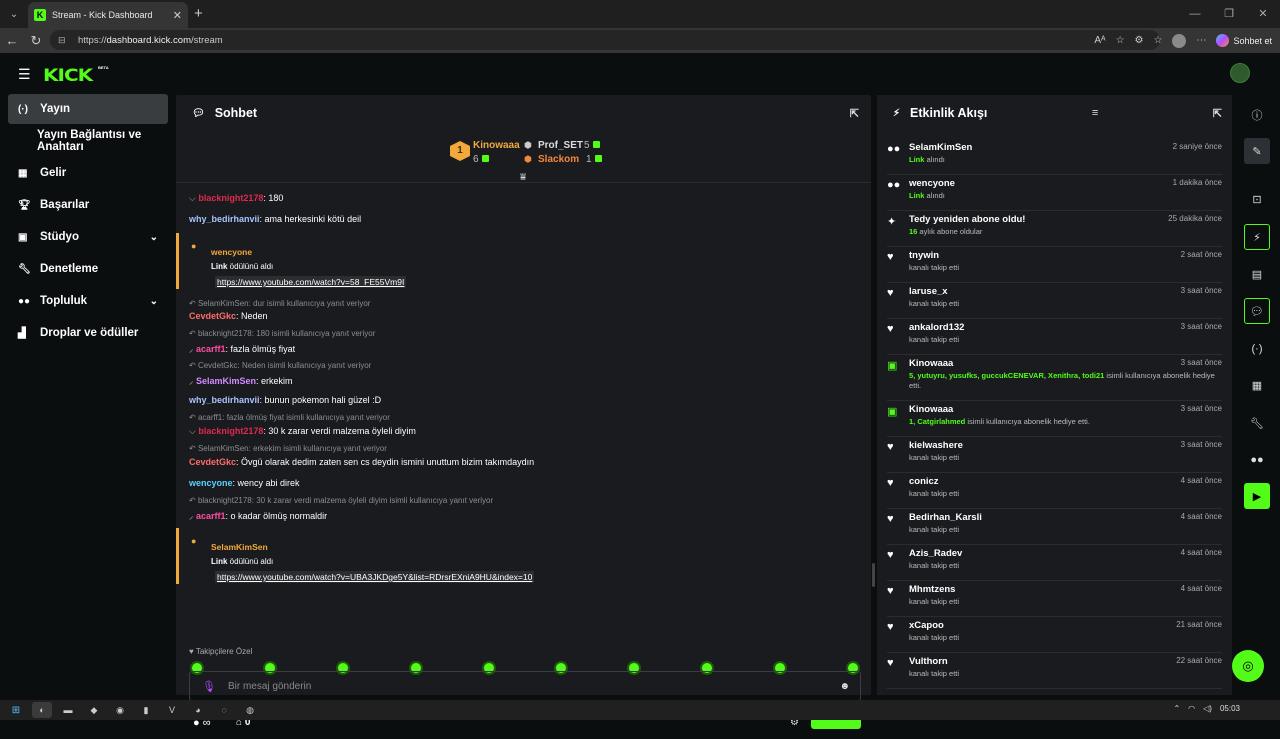 This screenshot has width=1280, height=739. What do you see at coordinates (1099, 40) in the screenshot?
I see `read-aloud-icon: Aᴬ` at bounding box center [1099, 40].